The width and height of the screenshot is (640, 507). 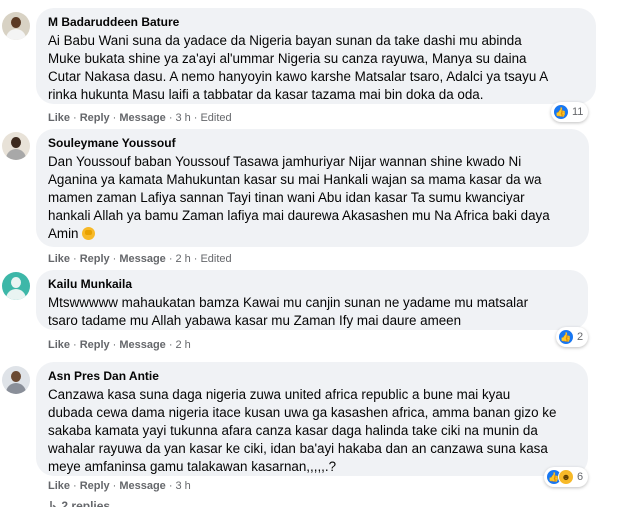 I want to click on comment-author: Asn Pres Dan Antie, so click(x=312, y=376).